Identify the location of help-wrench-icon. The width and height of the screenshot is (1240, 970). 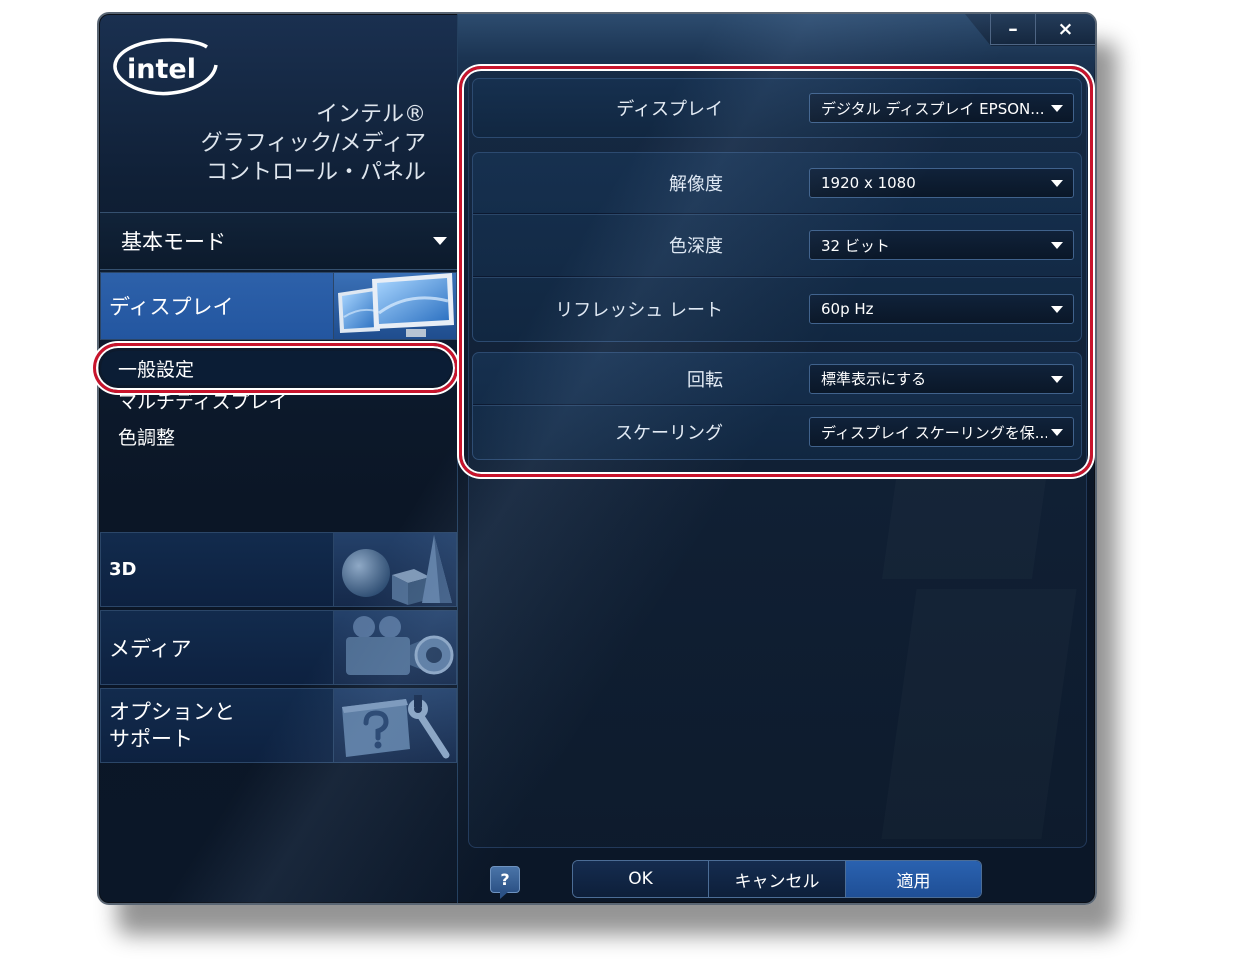
(394, 725).